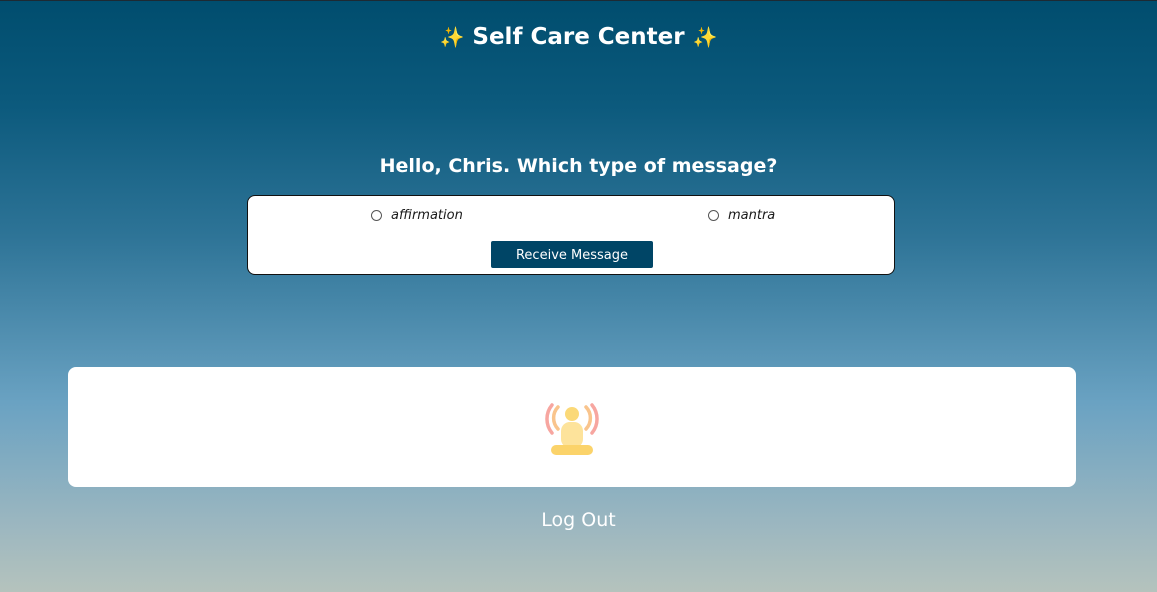  Describe the element at coordinates (376, 215) in the screenshot. I see `affirmation-radio` at that location.